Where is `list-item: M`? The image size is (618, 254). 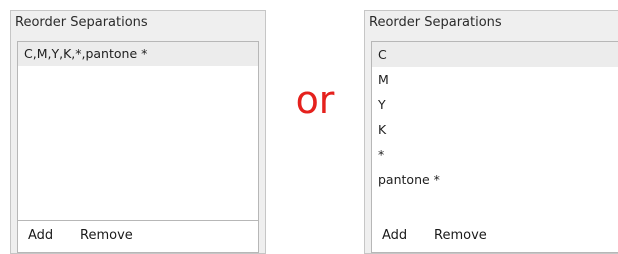 list-item: M is located at coordinates (495, 79).